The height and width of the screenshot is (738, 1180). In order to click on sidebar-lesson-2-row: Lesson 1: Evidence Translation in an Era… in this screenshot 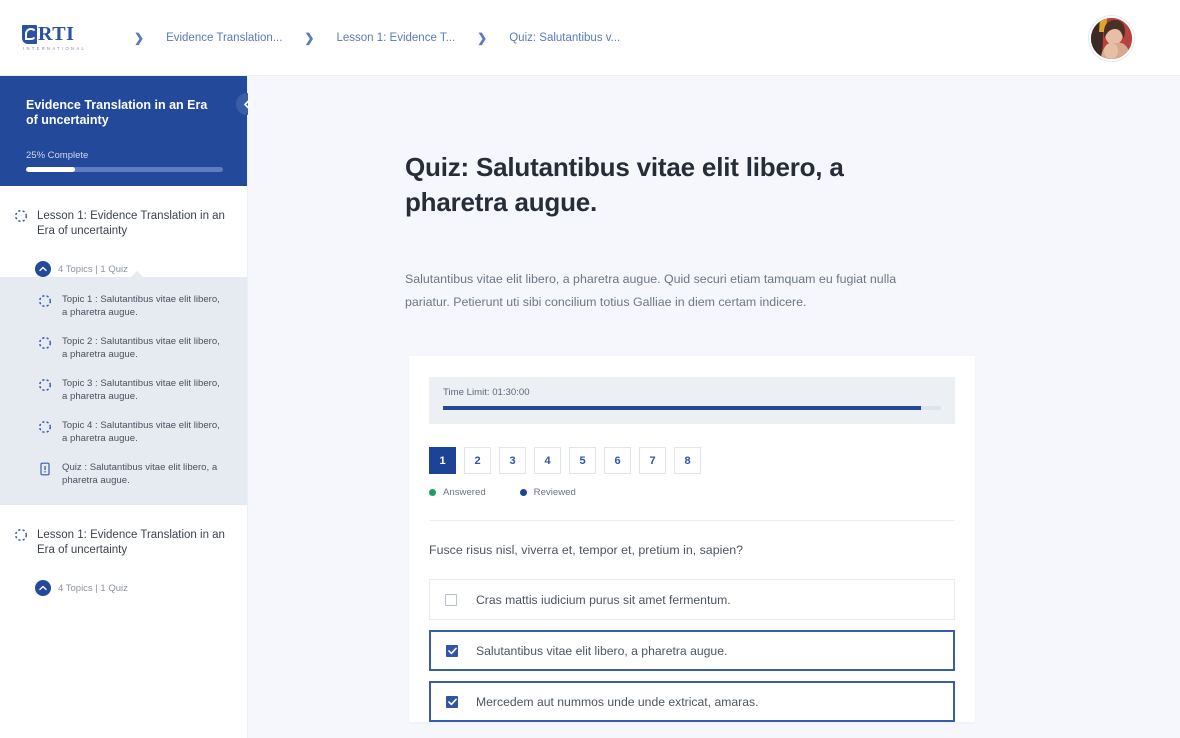, I will do `click(123, 538)`.